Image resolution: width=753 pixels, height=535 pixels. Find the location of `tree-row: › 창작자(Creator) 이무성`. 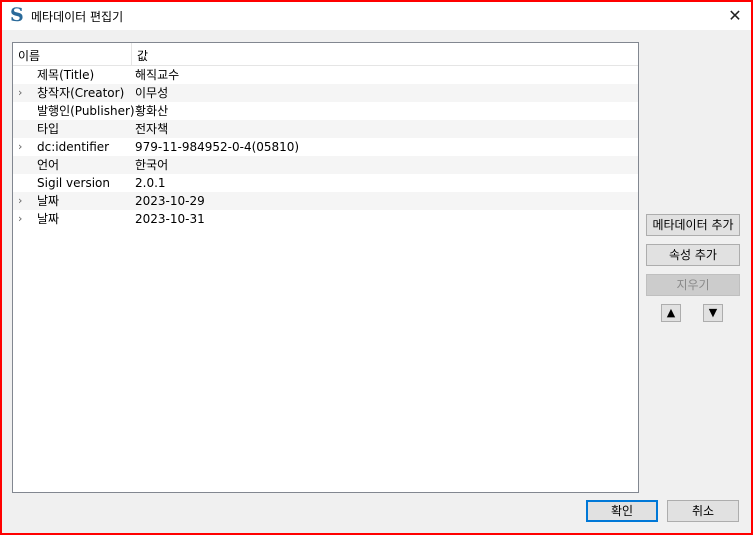

tree-row: › 창작자(Creator) 이무성 is located at coordinates (325, 93).